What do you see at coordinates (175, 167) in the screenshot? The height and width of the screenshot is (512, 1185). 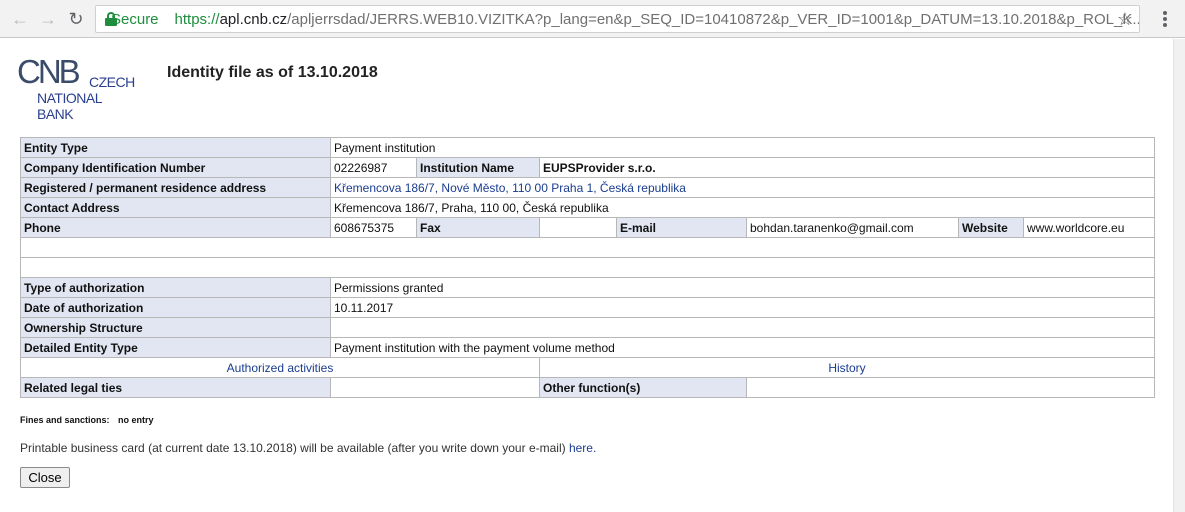 I see `company-id-label: Company Identification Number` at bounding box center [175, 167].